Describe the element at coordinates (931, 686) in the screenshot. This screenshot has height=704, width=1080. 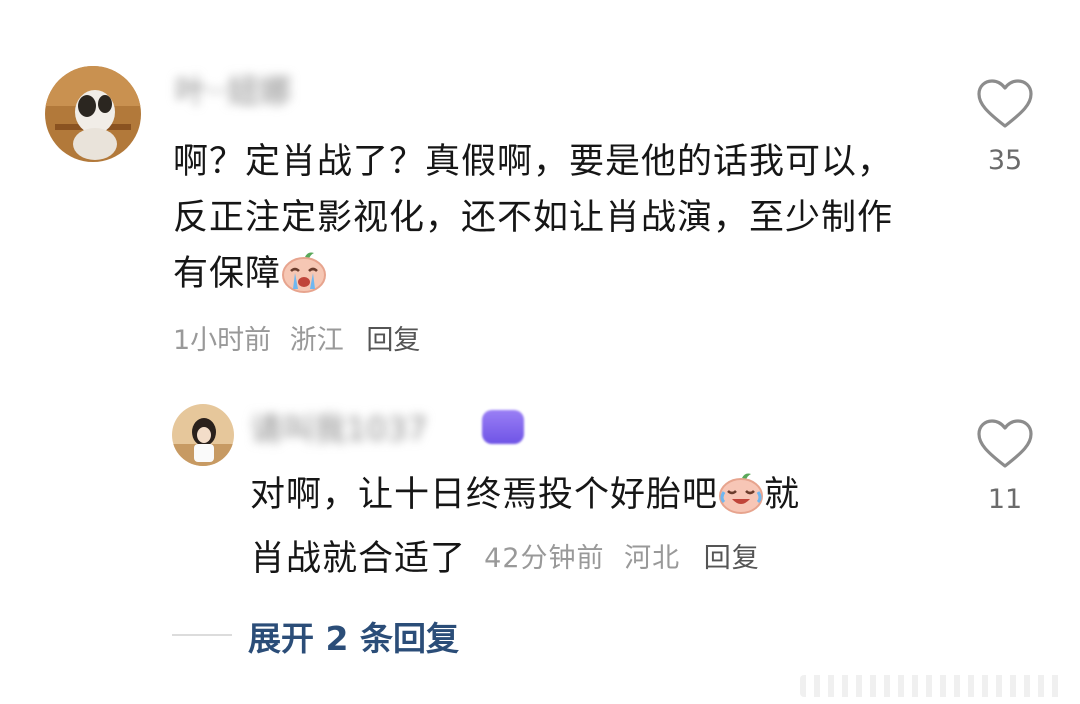
I see `watermark` at that location.